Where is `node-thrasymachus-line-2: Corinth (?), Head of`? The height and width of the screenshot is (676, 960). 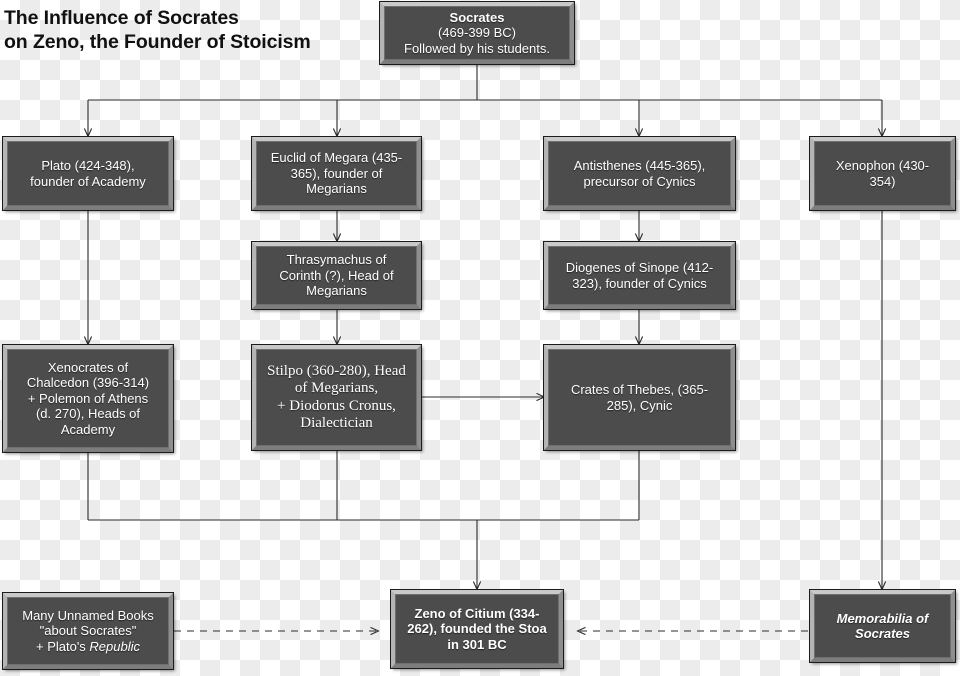 node-thrasymachus-line-2: Corinth (?), Head of is located at coordinates (336, 275).